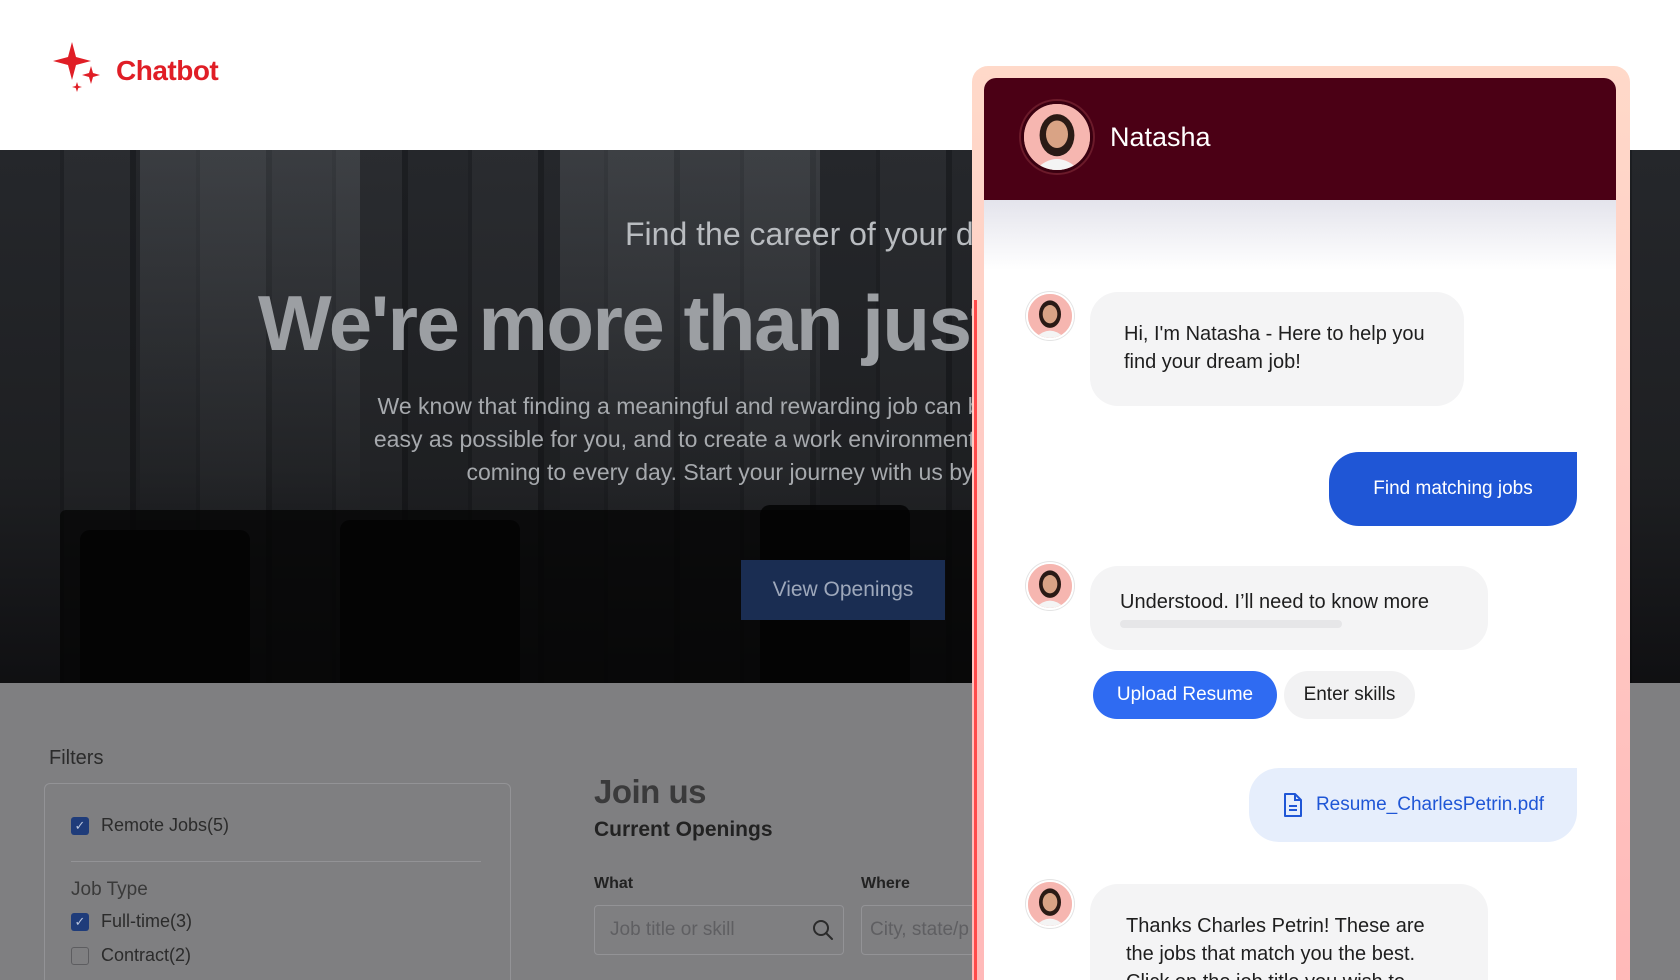 This screenshot has width=1680, height=980. I want to click on agent-avatar, so click(1057, 137).